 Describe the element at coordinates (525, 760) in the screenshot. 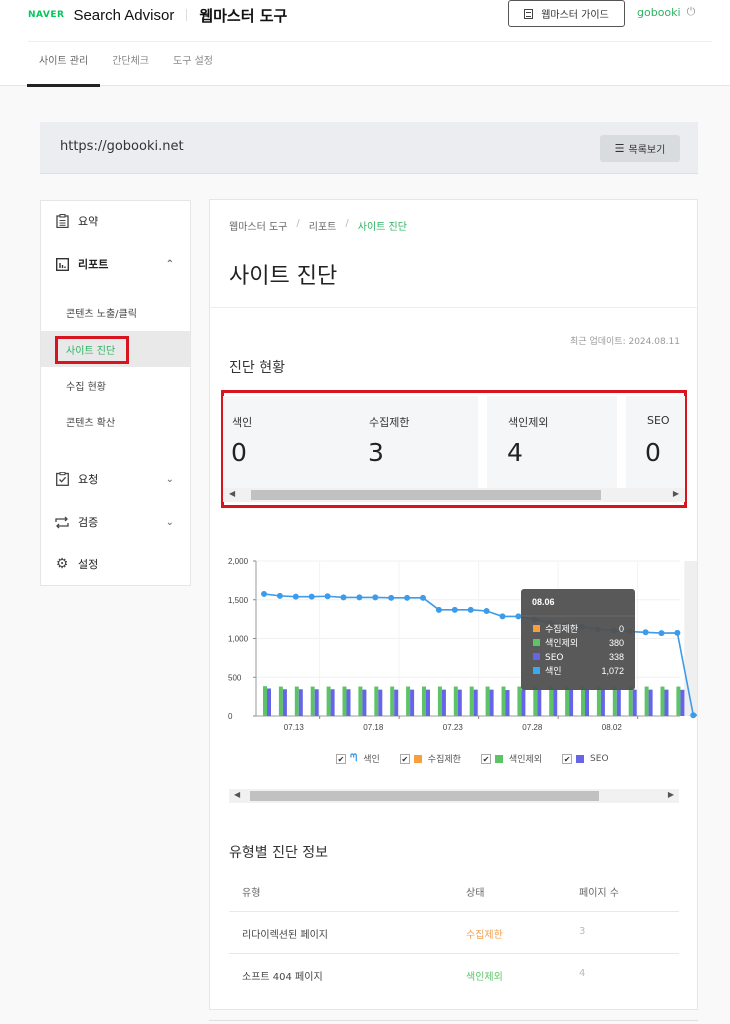

I see `legend-label: 색인제외` at that location.